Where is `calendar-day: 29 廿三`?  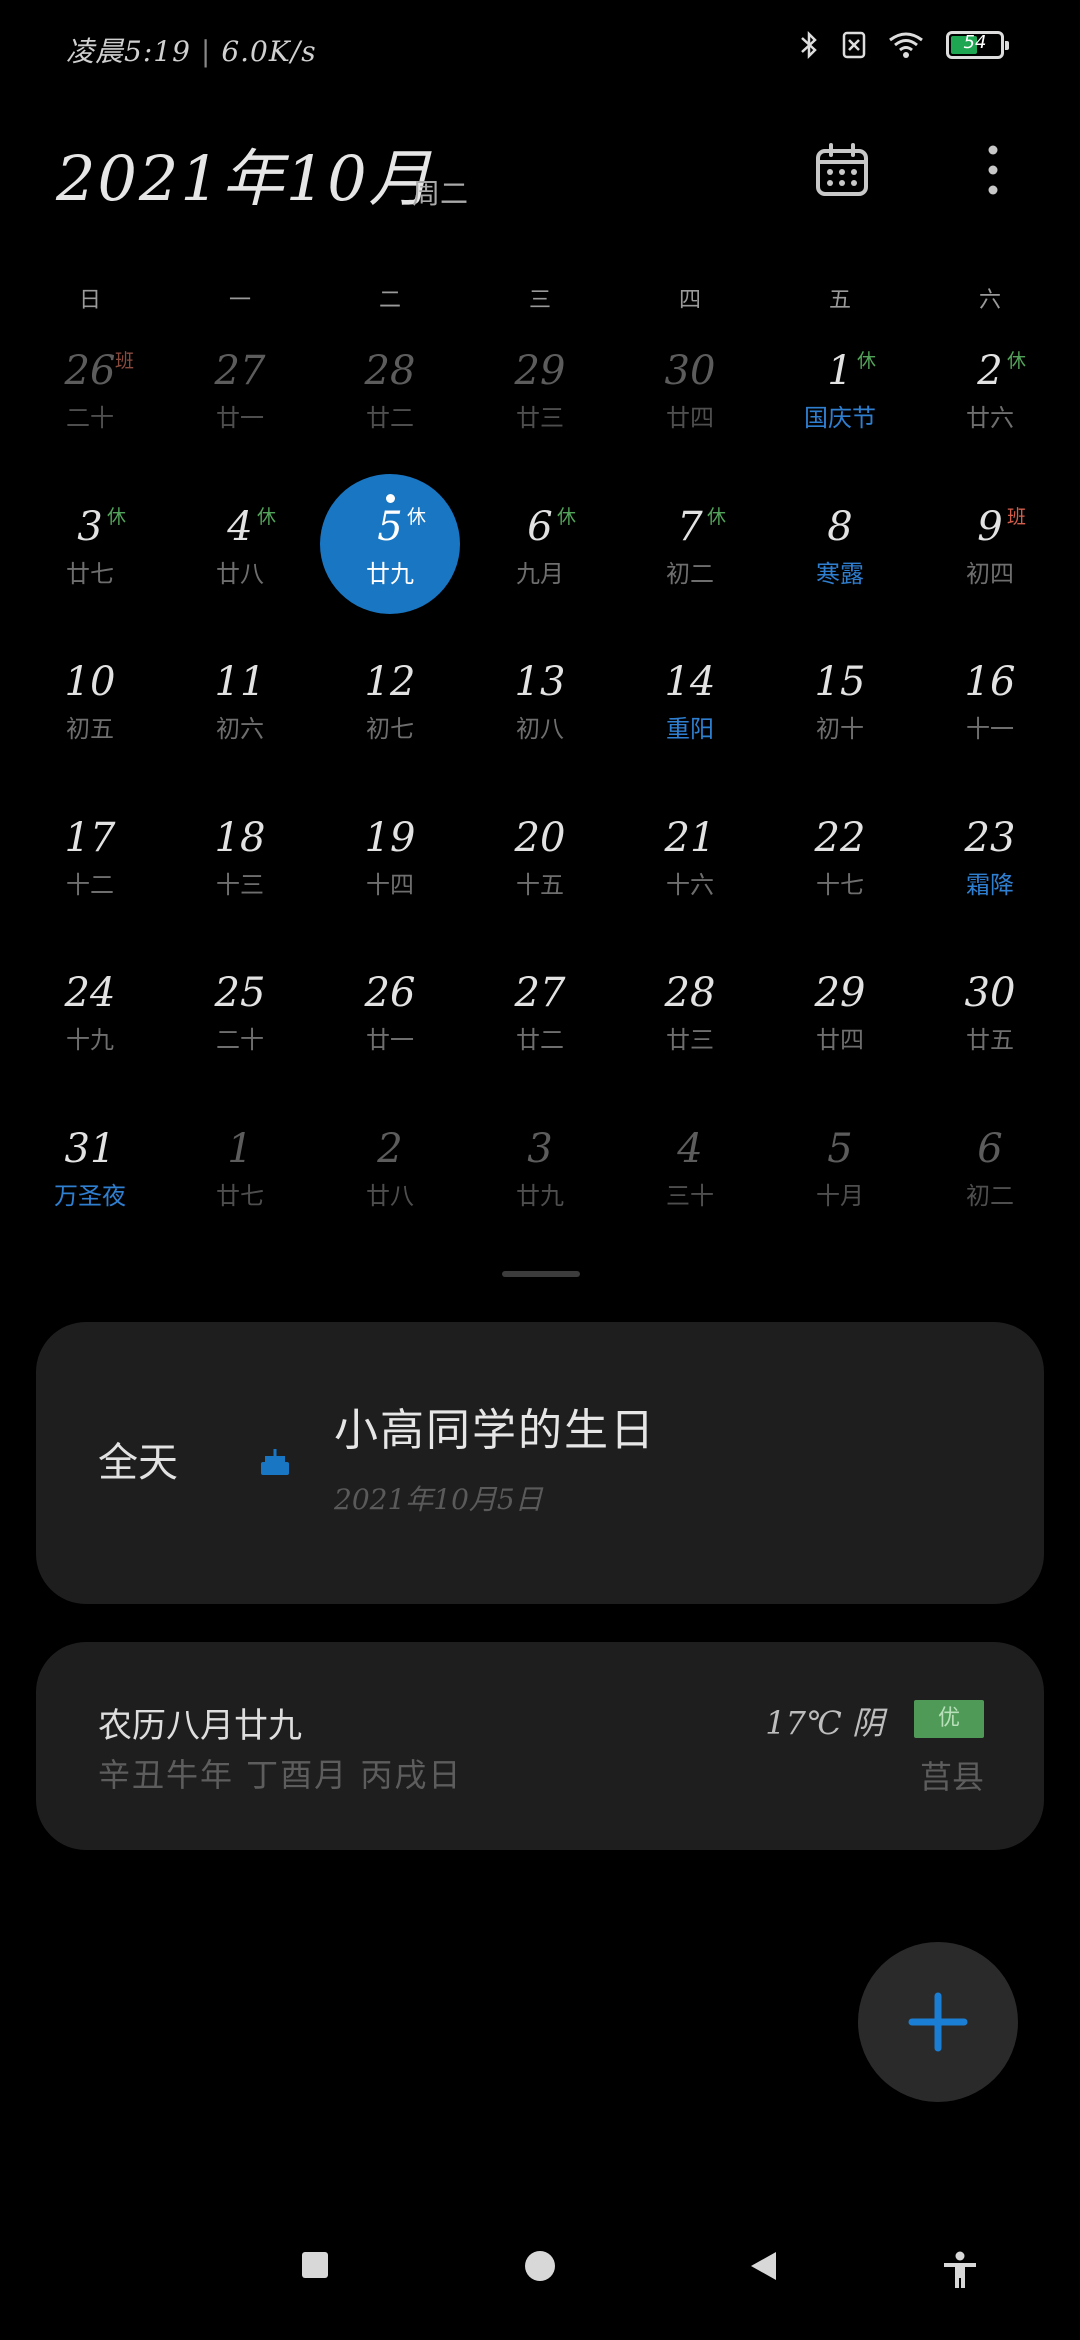
calendar-day: 29 廿三 is located at coordinates (540, 396).